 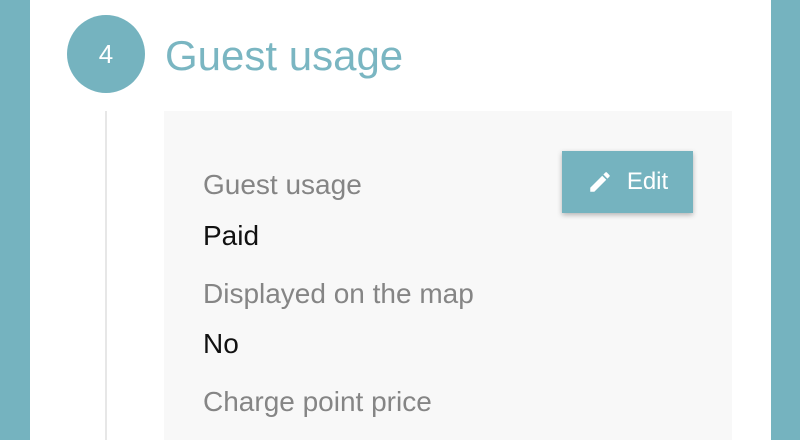 I want to click on edit-button-label: Edit, so click(x=647, y=181).